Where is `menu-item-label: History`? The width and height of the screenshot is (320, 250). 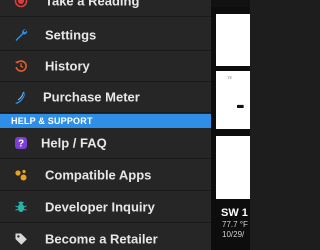 menu-item-label: History is located at coordinates (67, 66).